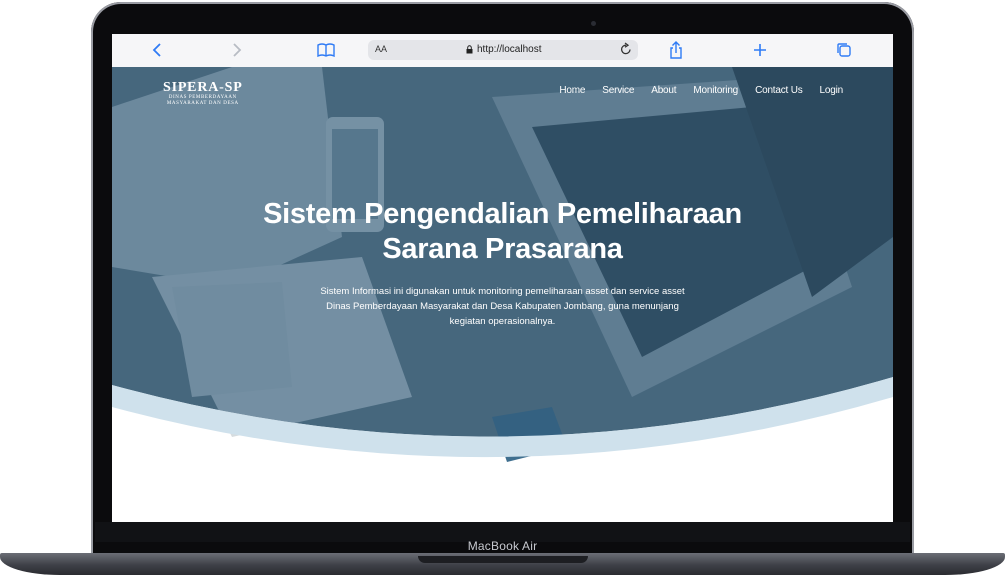  Describe the element at coordinates (593, 23) in the screenshot. I see `camera` at that location.